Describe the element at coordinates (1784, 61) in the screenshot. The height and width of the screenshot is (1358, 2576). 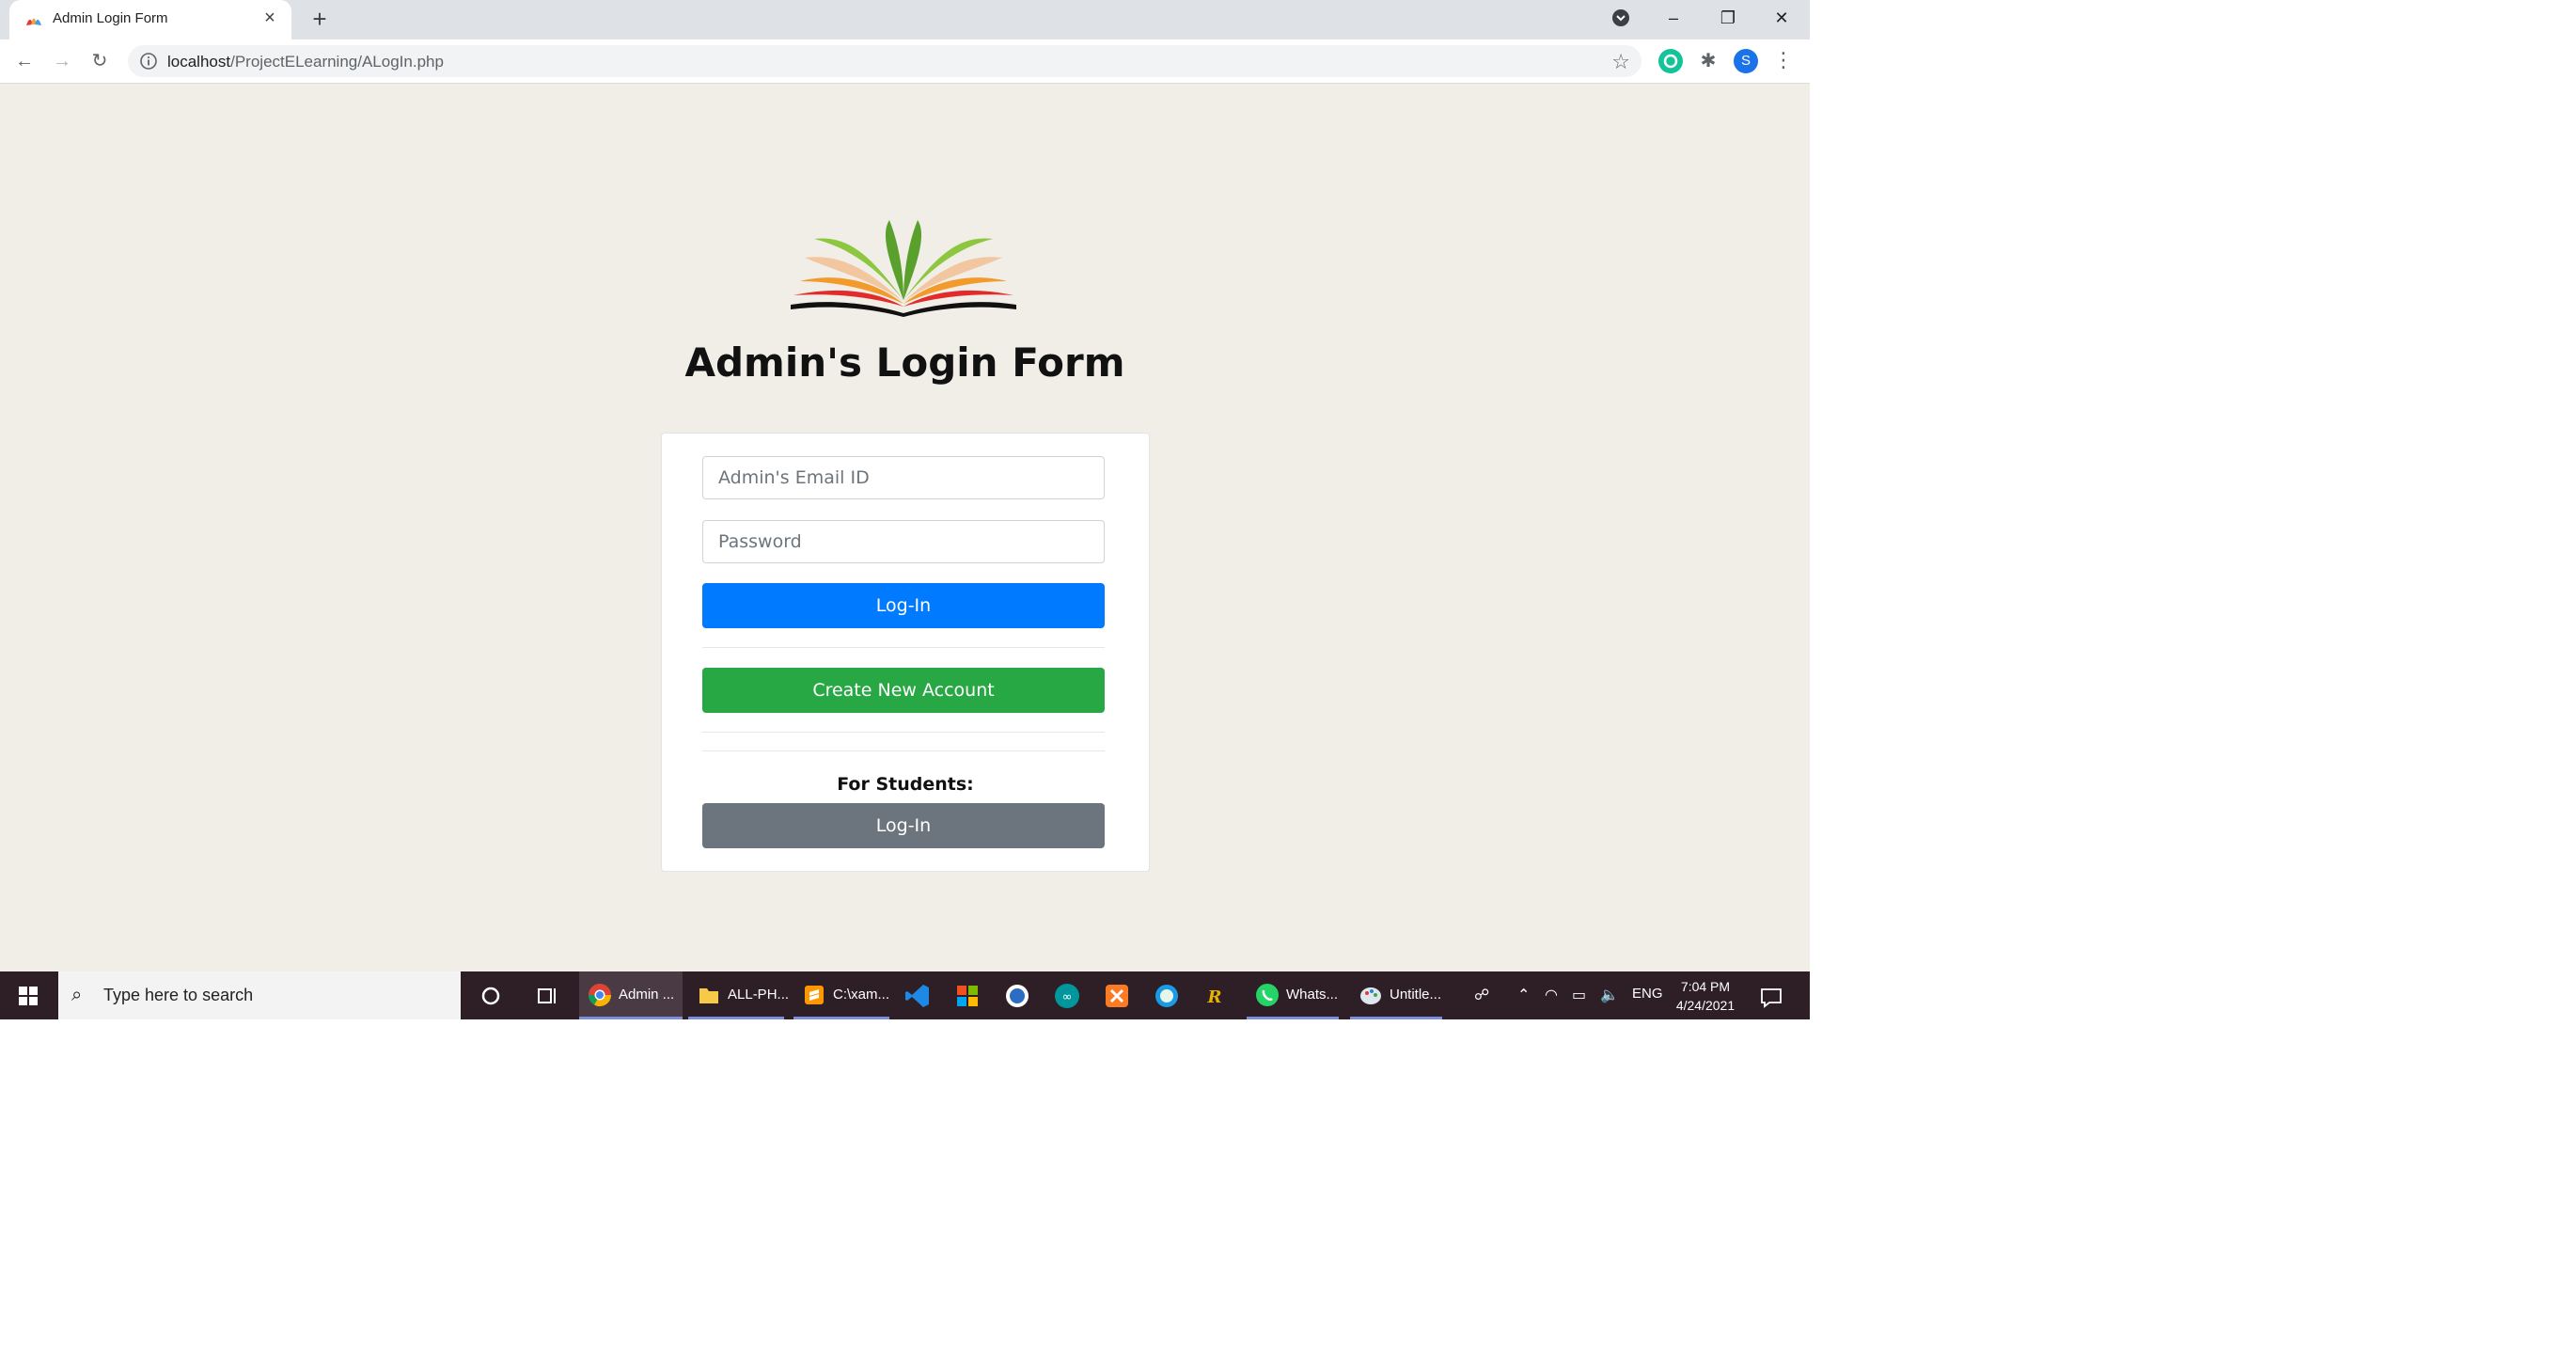
I see `kebab-menu-icon: ⋮` at that location.